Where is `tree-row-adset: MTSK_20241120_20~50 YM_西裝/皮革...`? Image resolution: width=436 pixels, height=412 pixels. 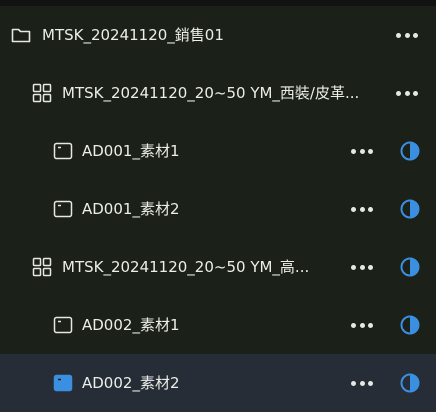
tree-row-adset: MTSK_20241120_20~50 YM_西裝/皮革... is located at coordinates (218, 93).